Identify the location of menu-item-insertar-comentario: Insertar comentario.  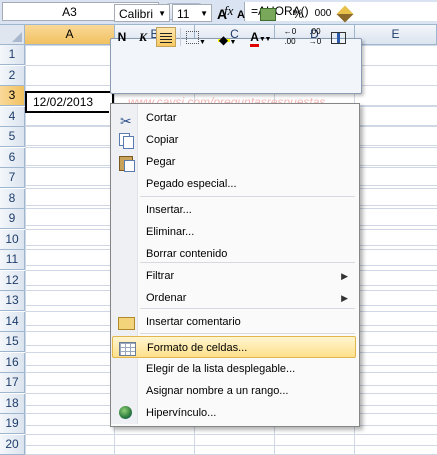
(234, 322).